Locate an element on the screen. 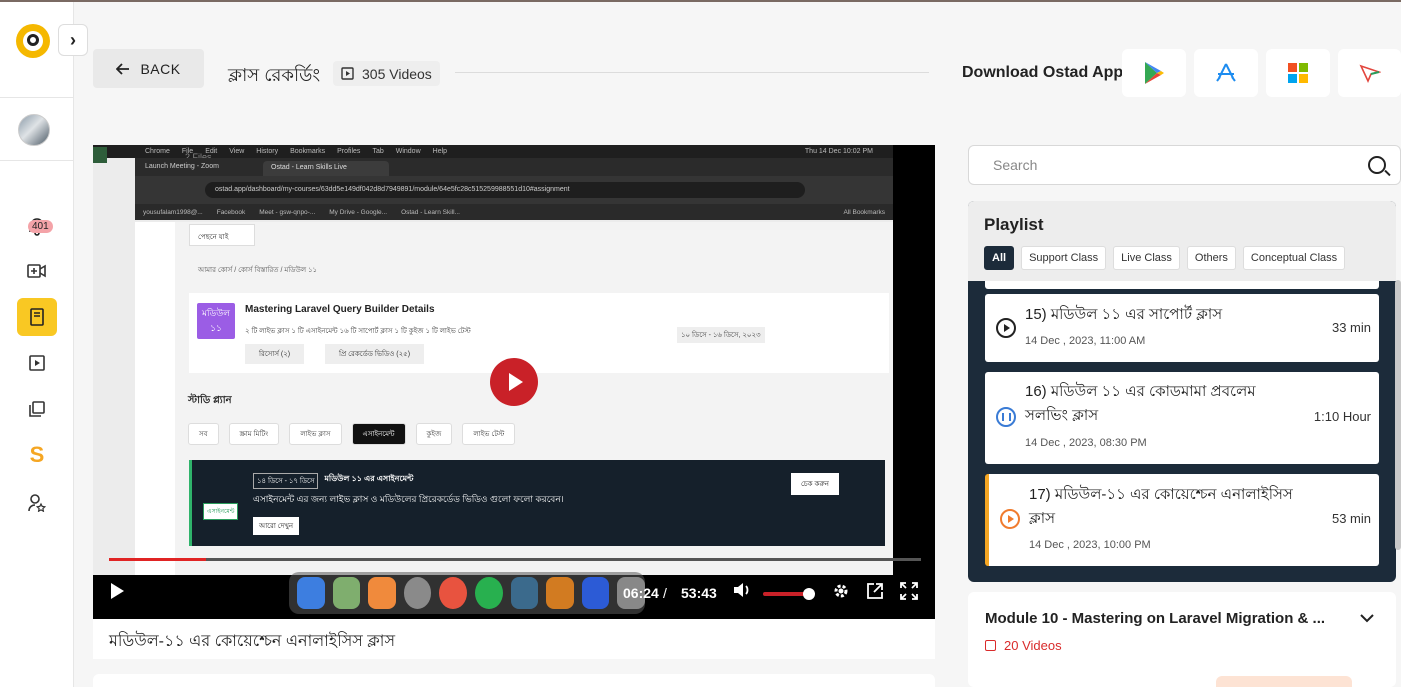 The width and height of the screenshot is (1401, 687). sidebar-item-recordings is located at coordinates (37, 317).